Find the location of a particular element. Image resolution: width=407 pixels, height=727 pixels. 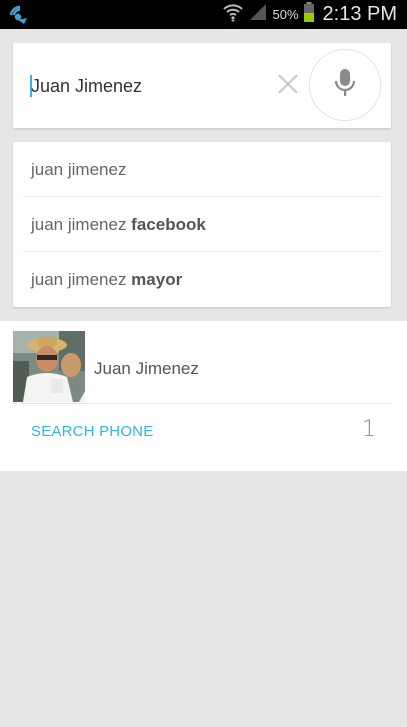

suggestion-text: juan jimenez is located at coordinates (79, 169).